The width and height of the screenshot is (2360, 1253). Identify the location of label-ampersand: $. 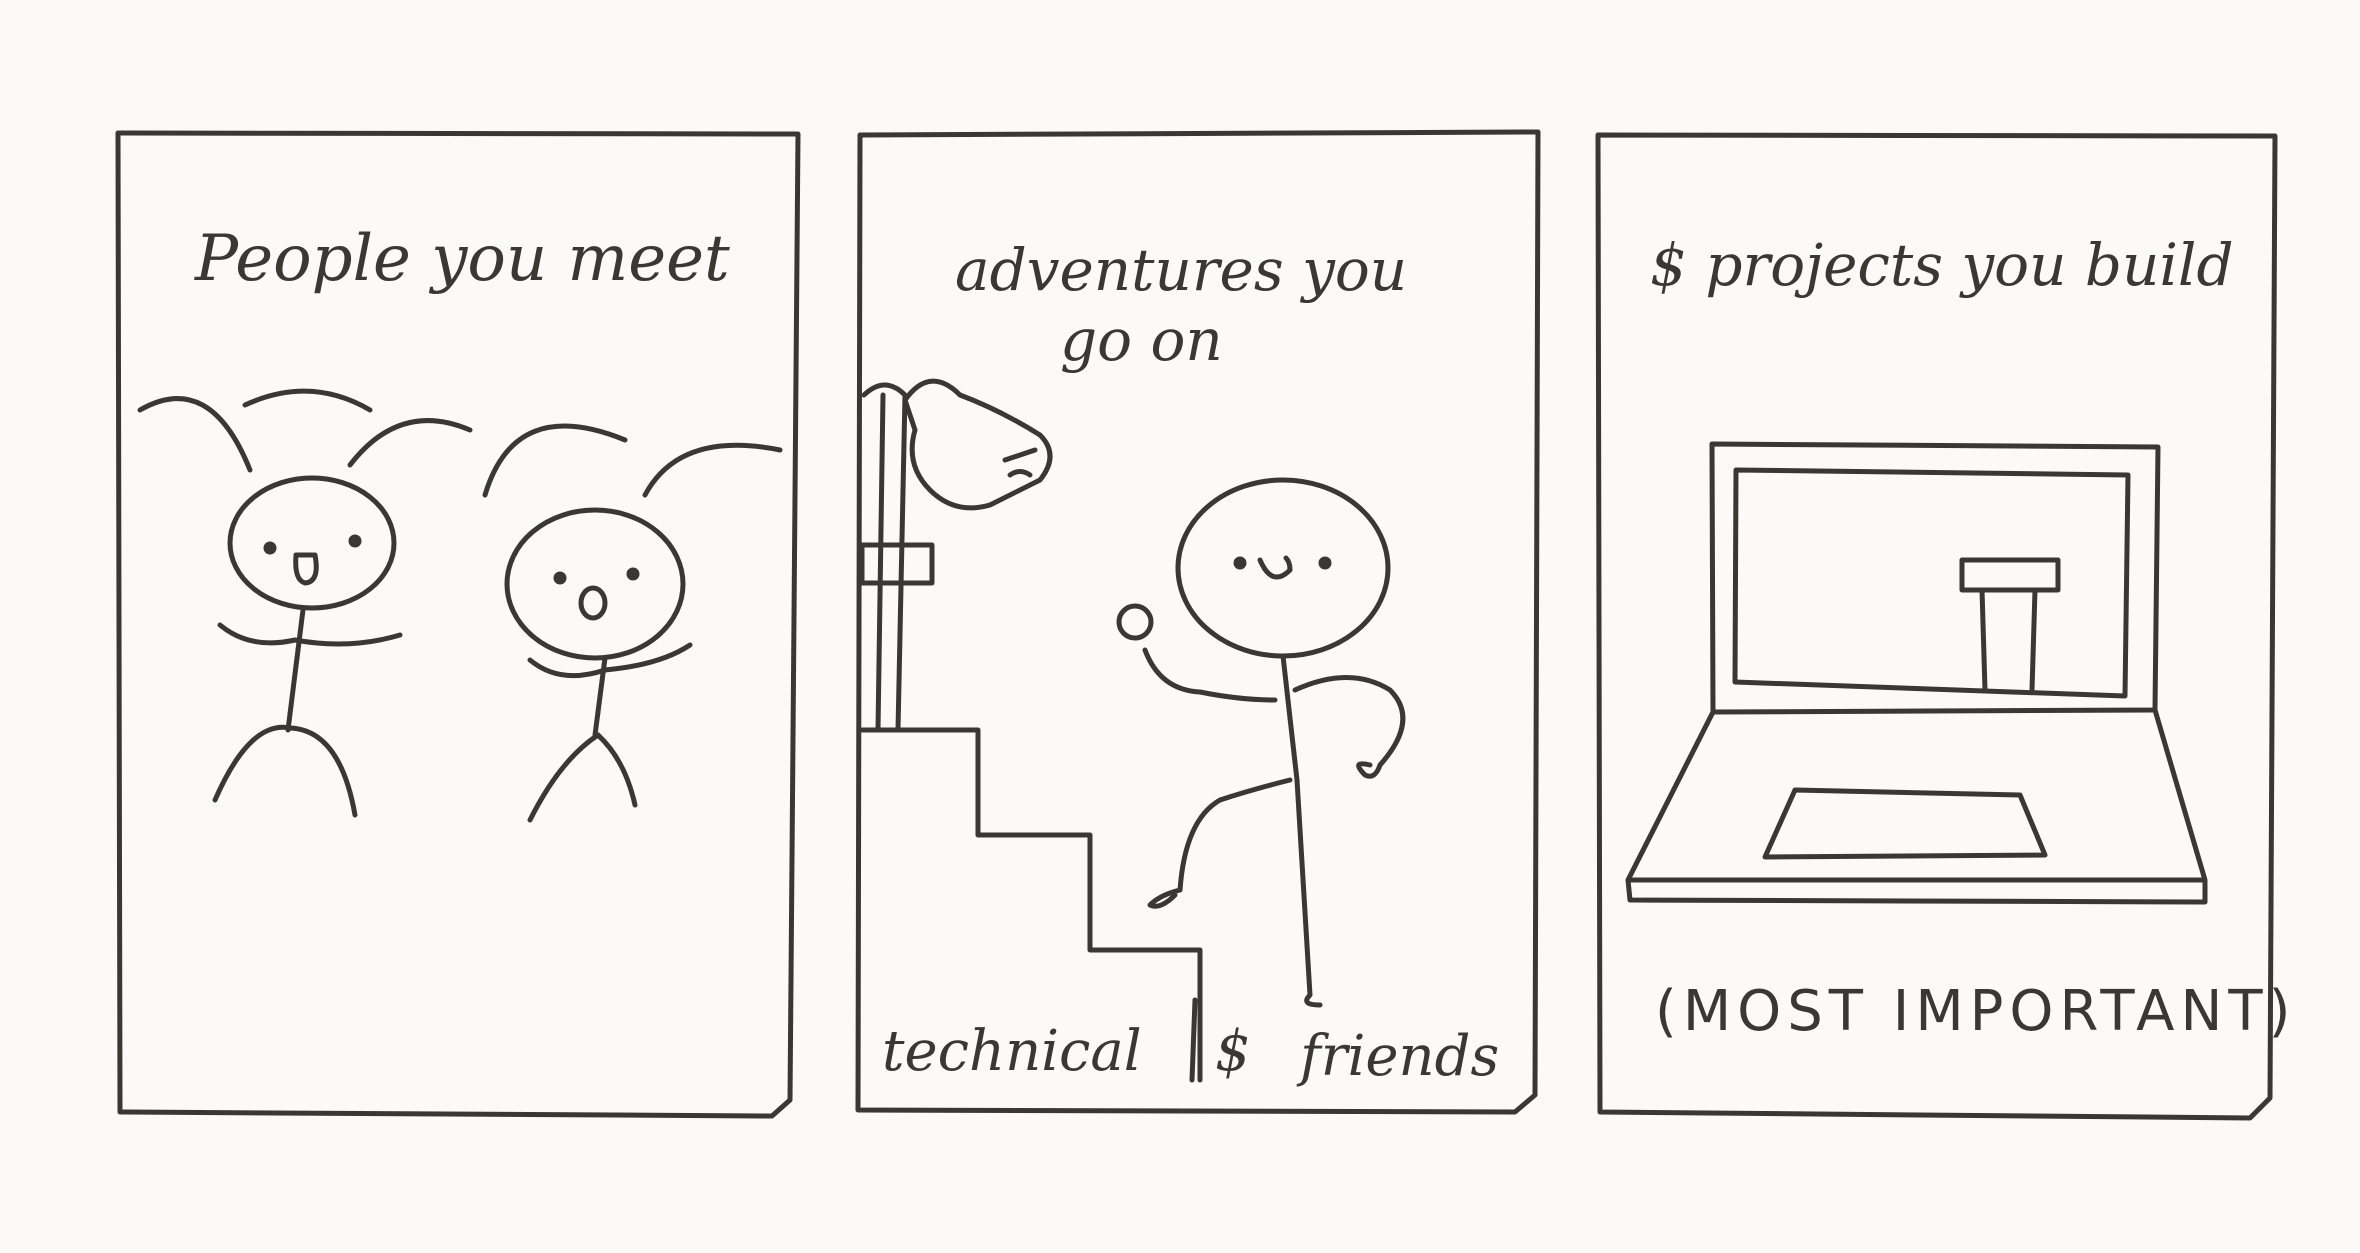
(1233, 1051).